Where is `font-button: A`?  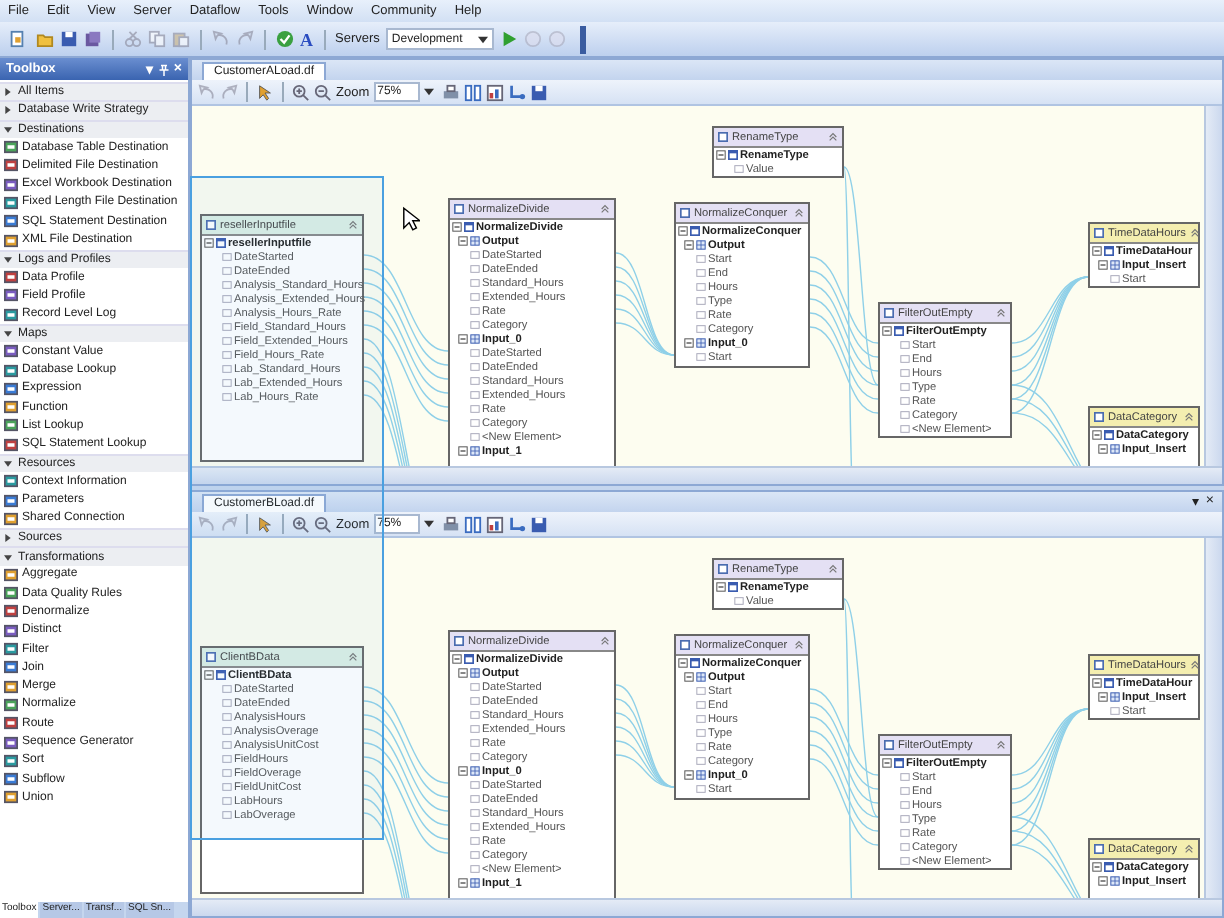
font-button: A is located at coordinates (306, 39).